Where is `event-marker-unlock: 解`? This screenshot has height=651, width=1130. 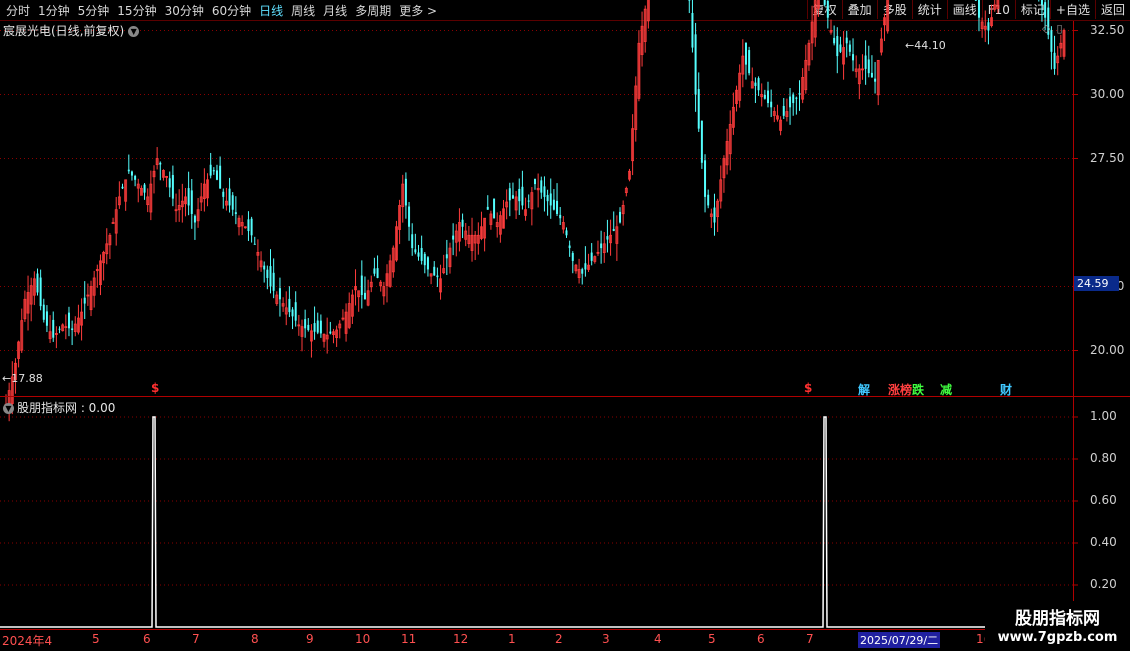 event-marker-unlock: 解 is located at coordinates (864, 389).